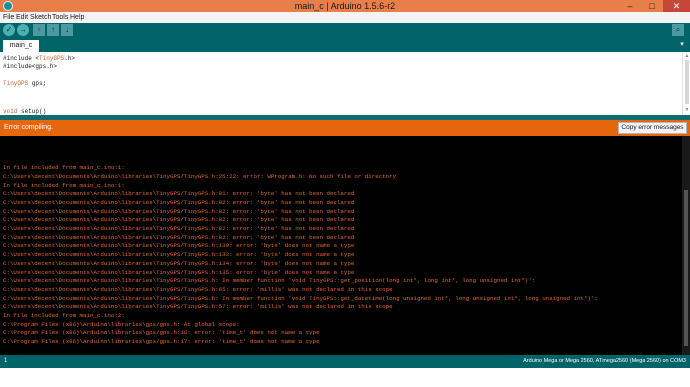 This screenshot has width=690, height=387. What do you see at coordinates (9, 30) in the screenshot?
I see `verify-icon: ✓` at bounding box center [9, 30].